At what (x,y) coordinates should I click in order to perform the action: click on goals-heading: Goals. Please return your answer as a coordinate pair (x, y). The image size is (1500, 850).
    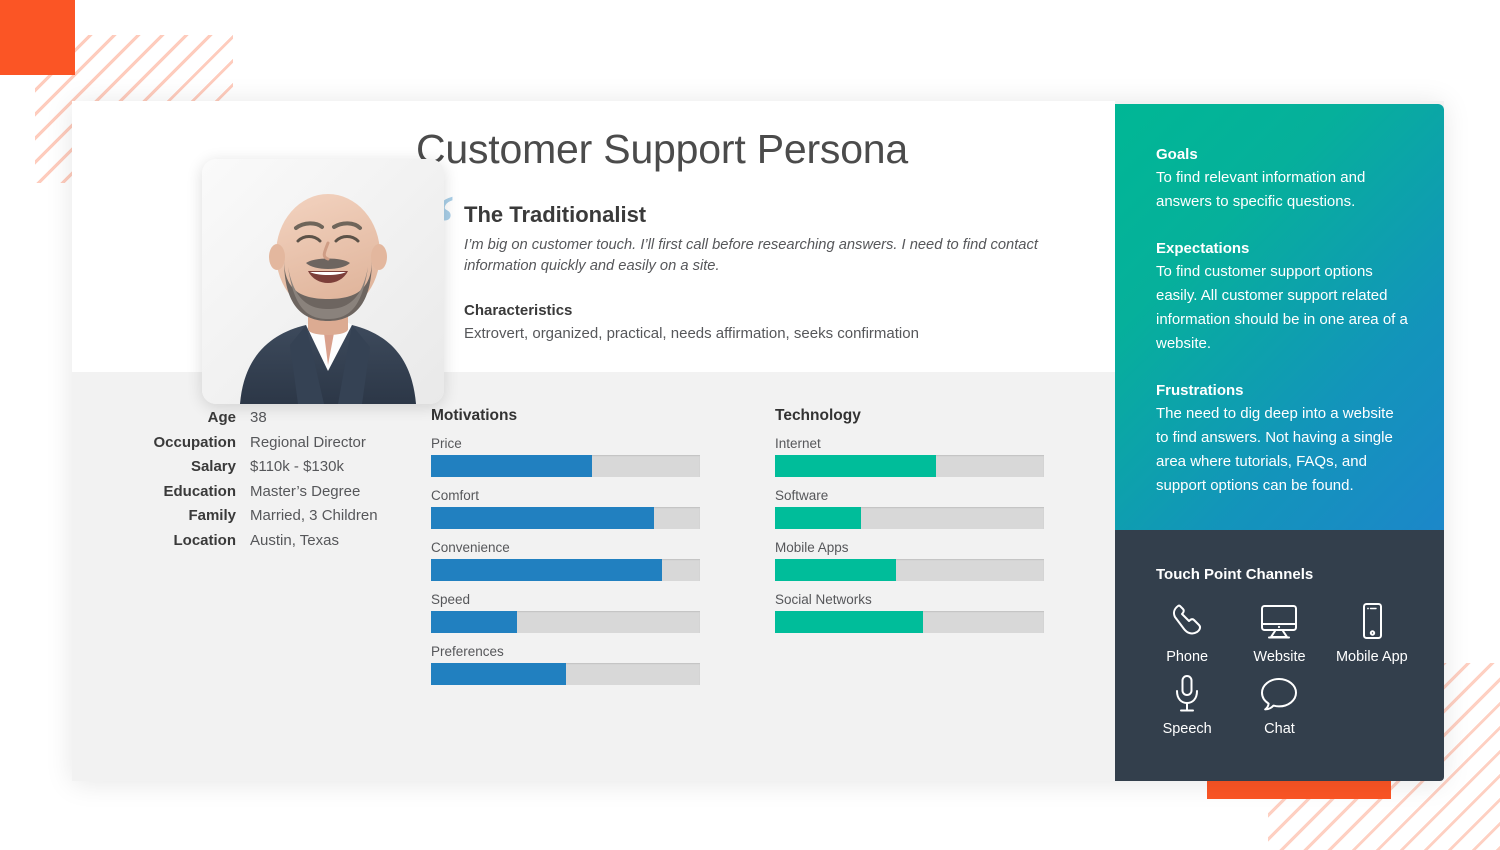
    Looking at the image, I should click on (1177, 154).